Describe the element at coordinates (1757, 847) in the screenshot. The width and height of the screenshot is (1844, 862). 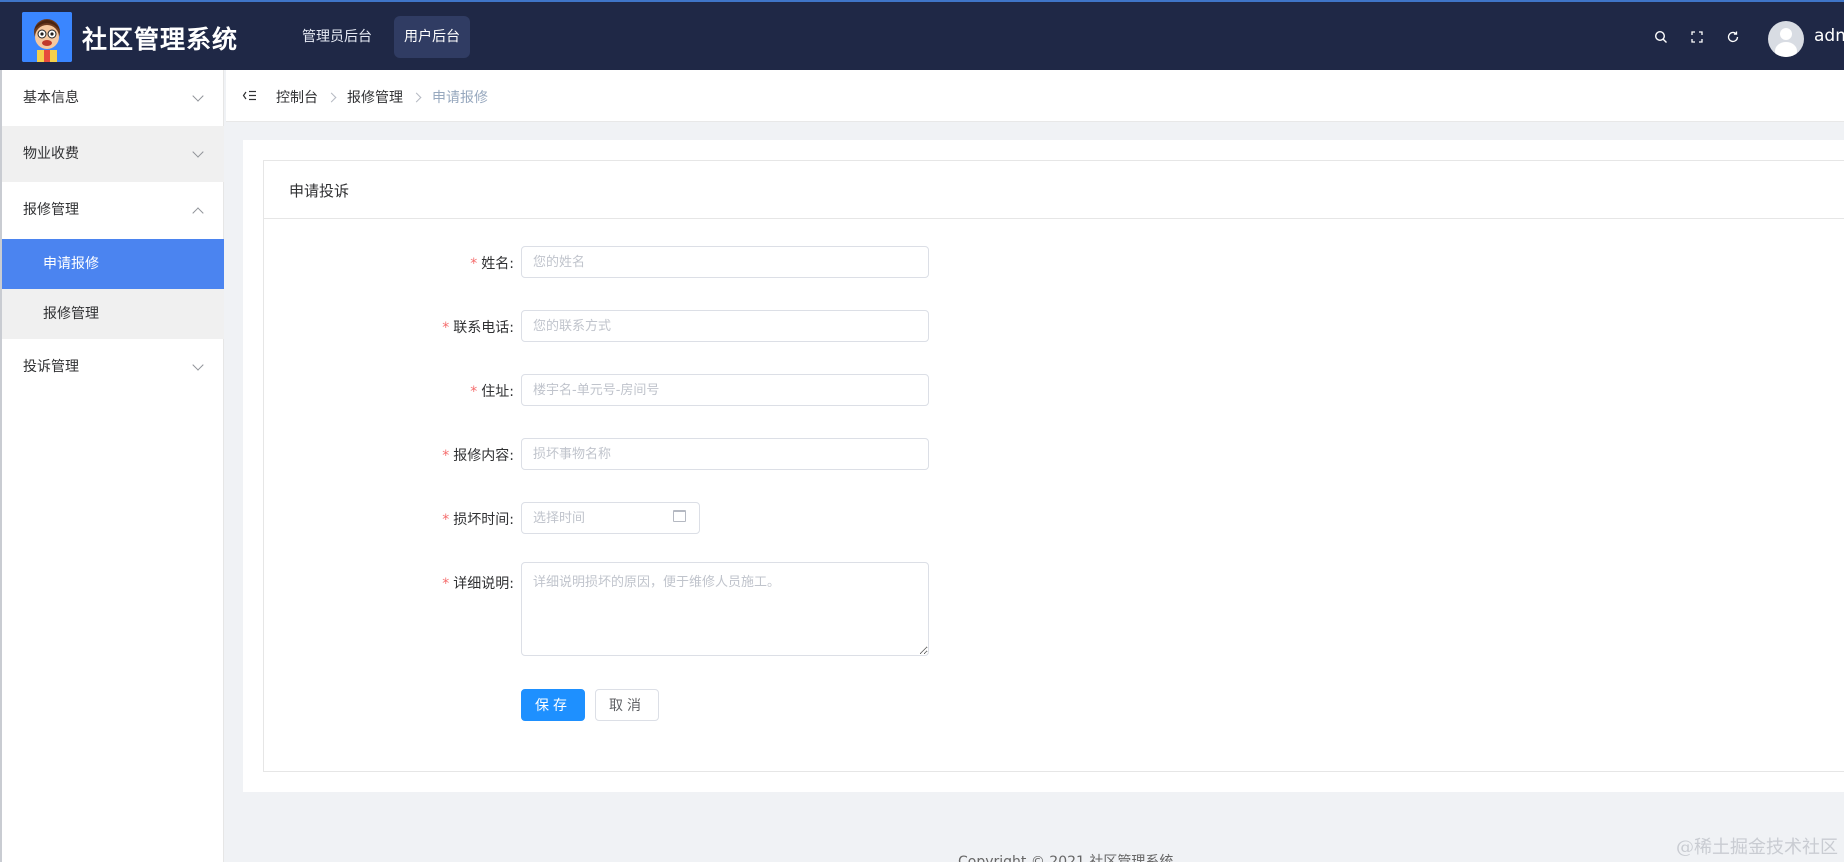
I see `watermark: @稀土掘金技术社区` at that location.